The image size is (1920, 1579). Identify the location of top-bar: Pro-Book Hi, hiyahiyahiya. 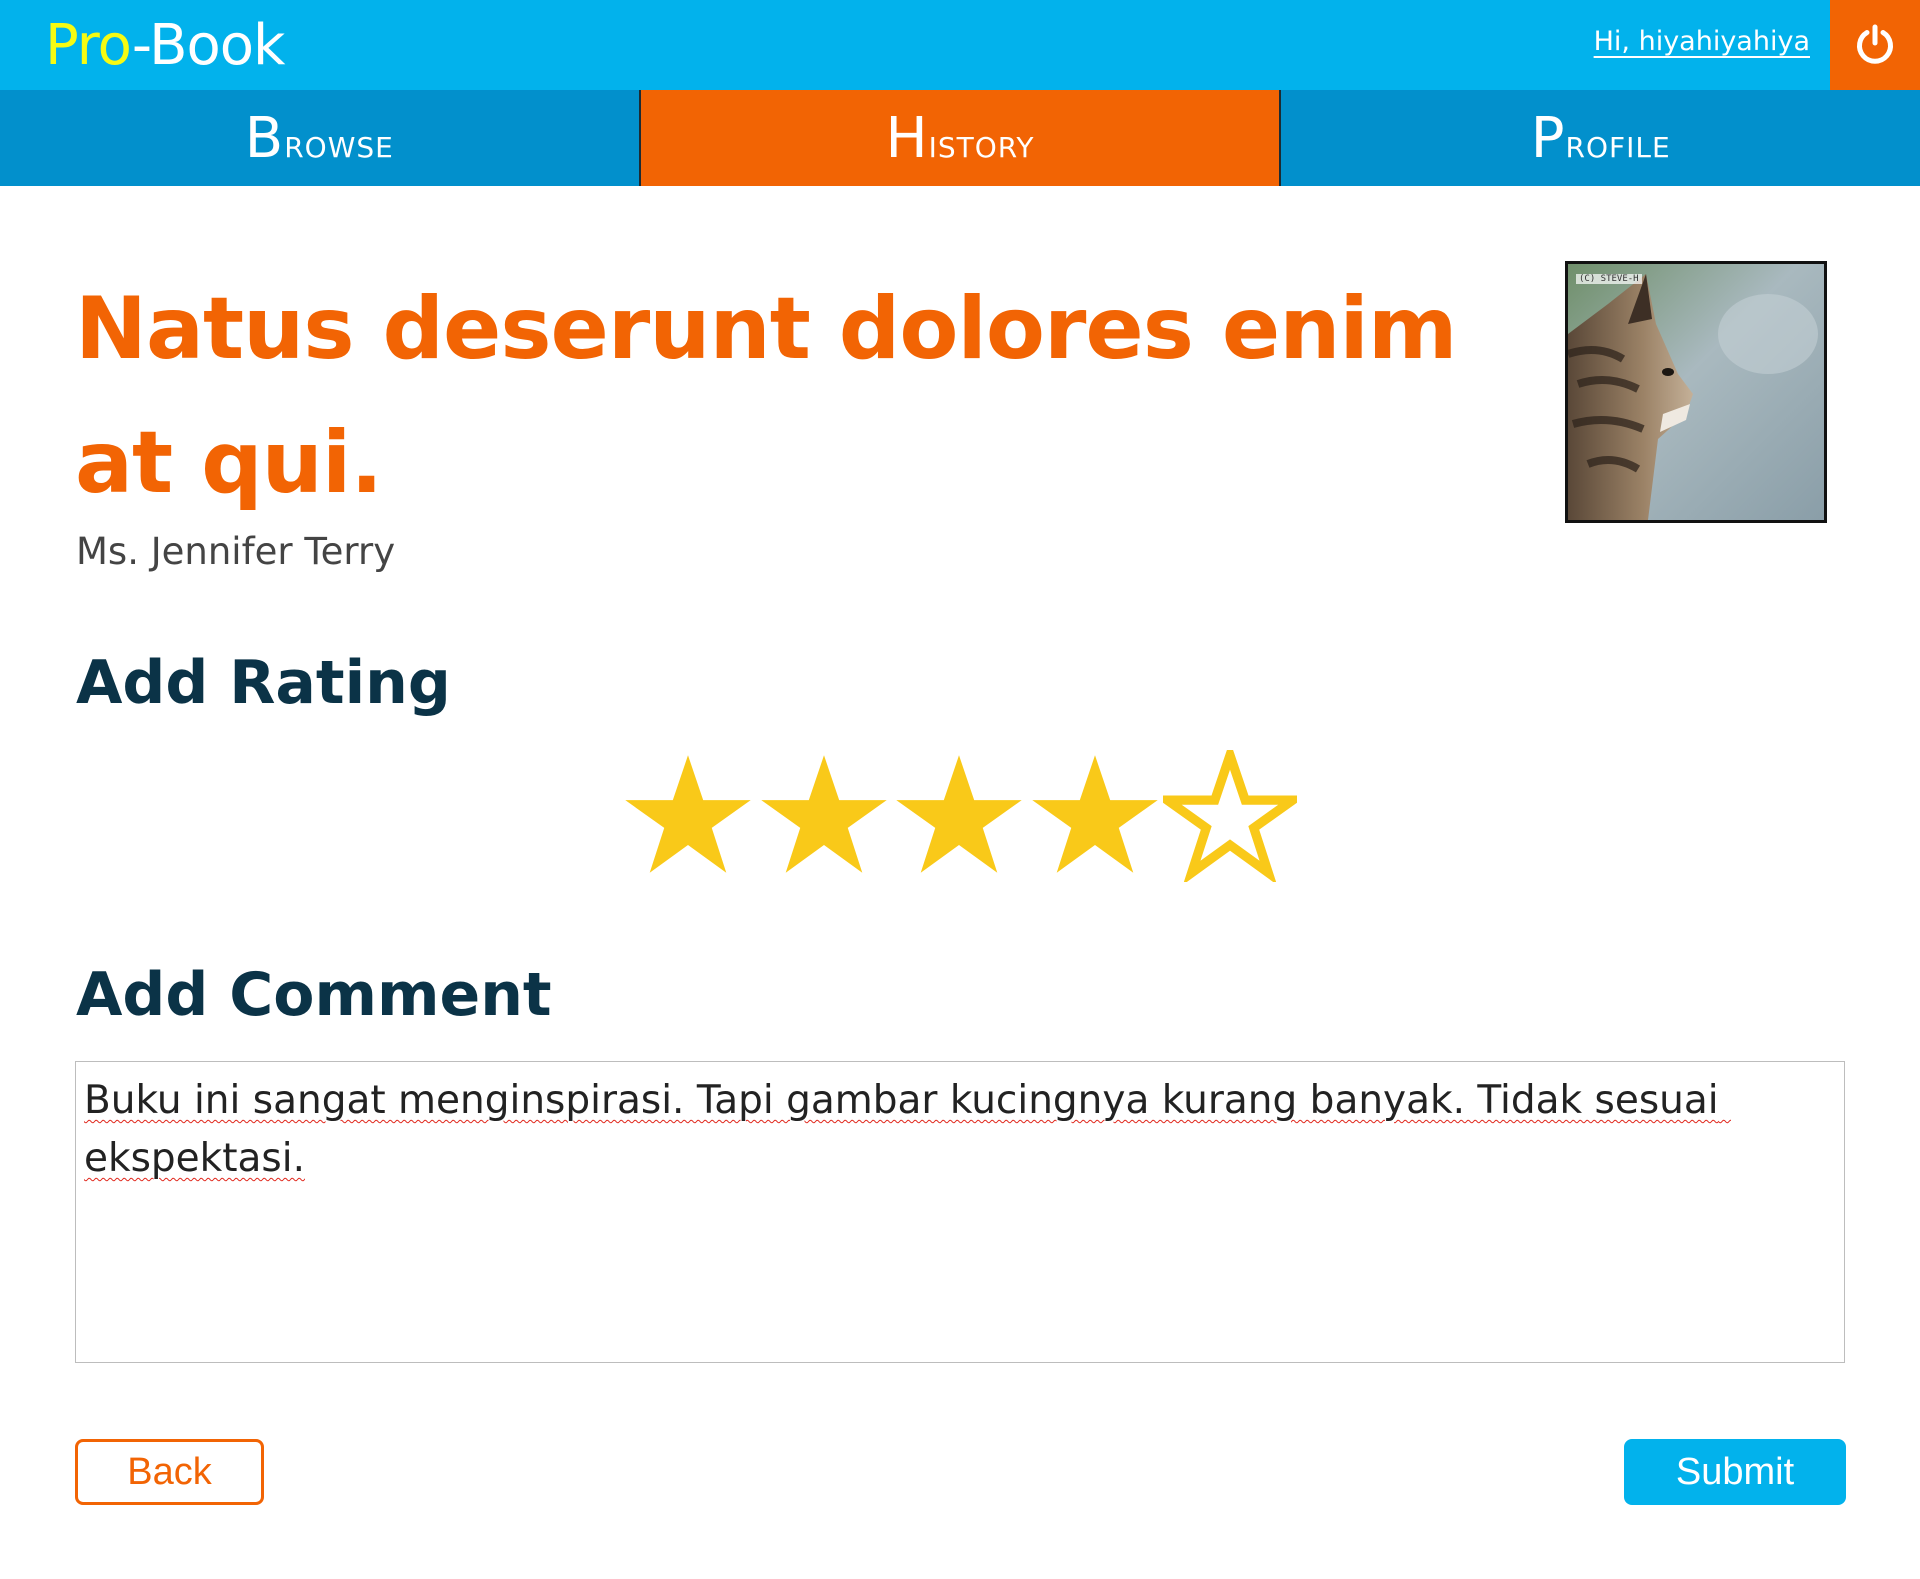
(960, 45).